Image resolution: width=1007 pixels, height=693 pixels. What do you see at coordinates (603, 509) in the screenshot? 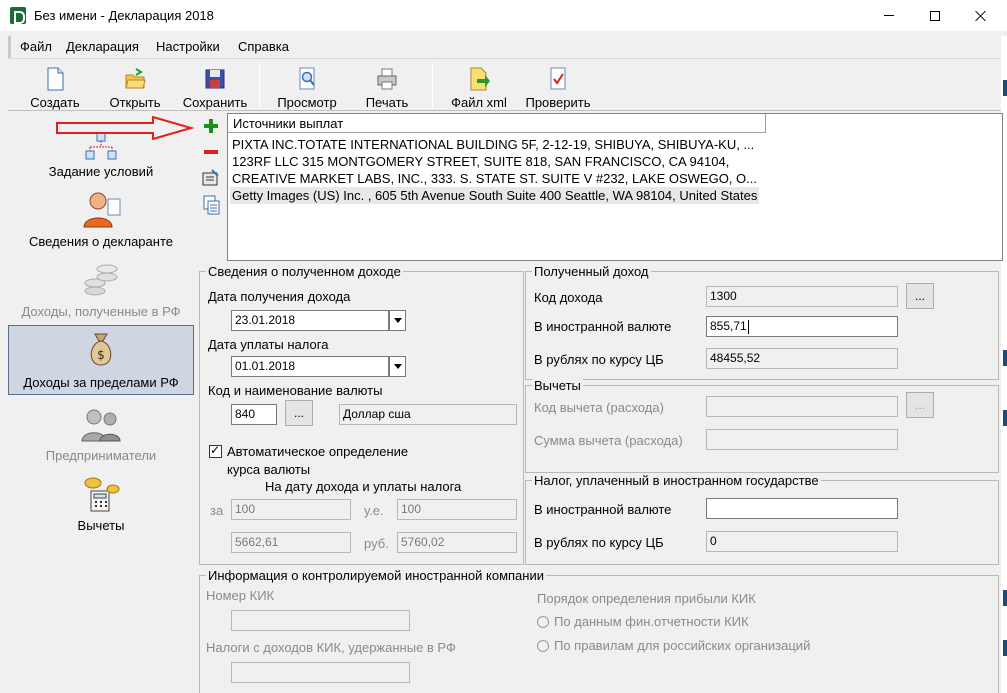
I see `tax-foreign-label: В иностранной валюте` at bounding box center [603, 509].